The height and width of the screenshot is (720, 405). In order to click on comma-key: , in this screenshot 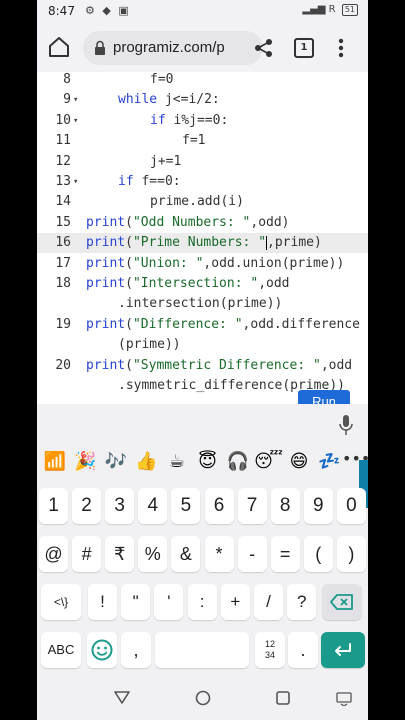, I will do `click(136, 650)`.